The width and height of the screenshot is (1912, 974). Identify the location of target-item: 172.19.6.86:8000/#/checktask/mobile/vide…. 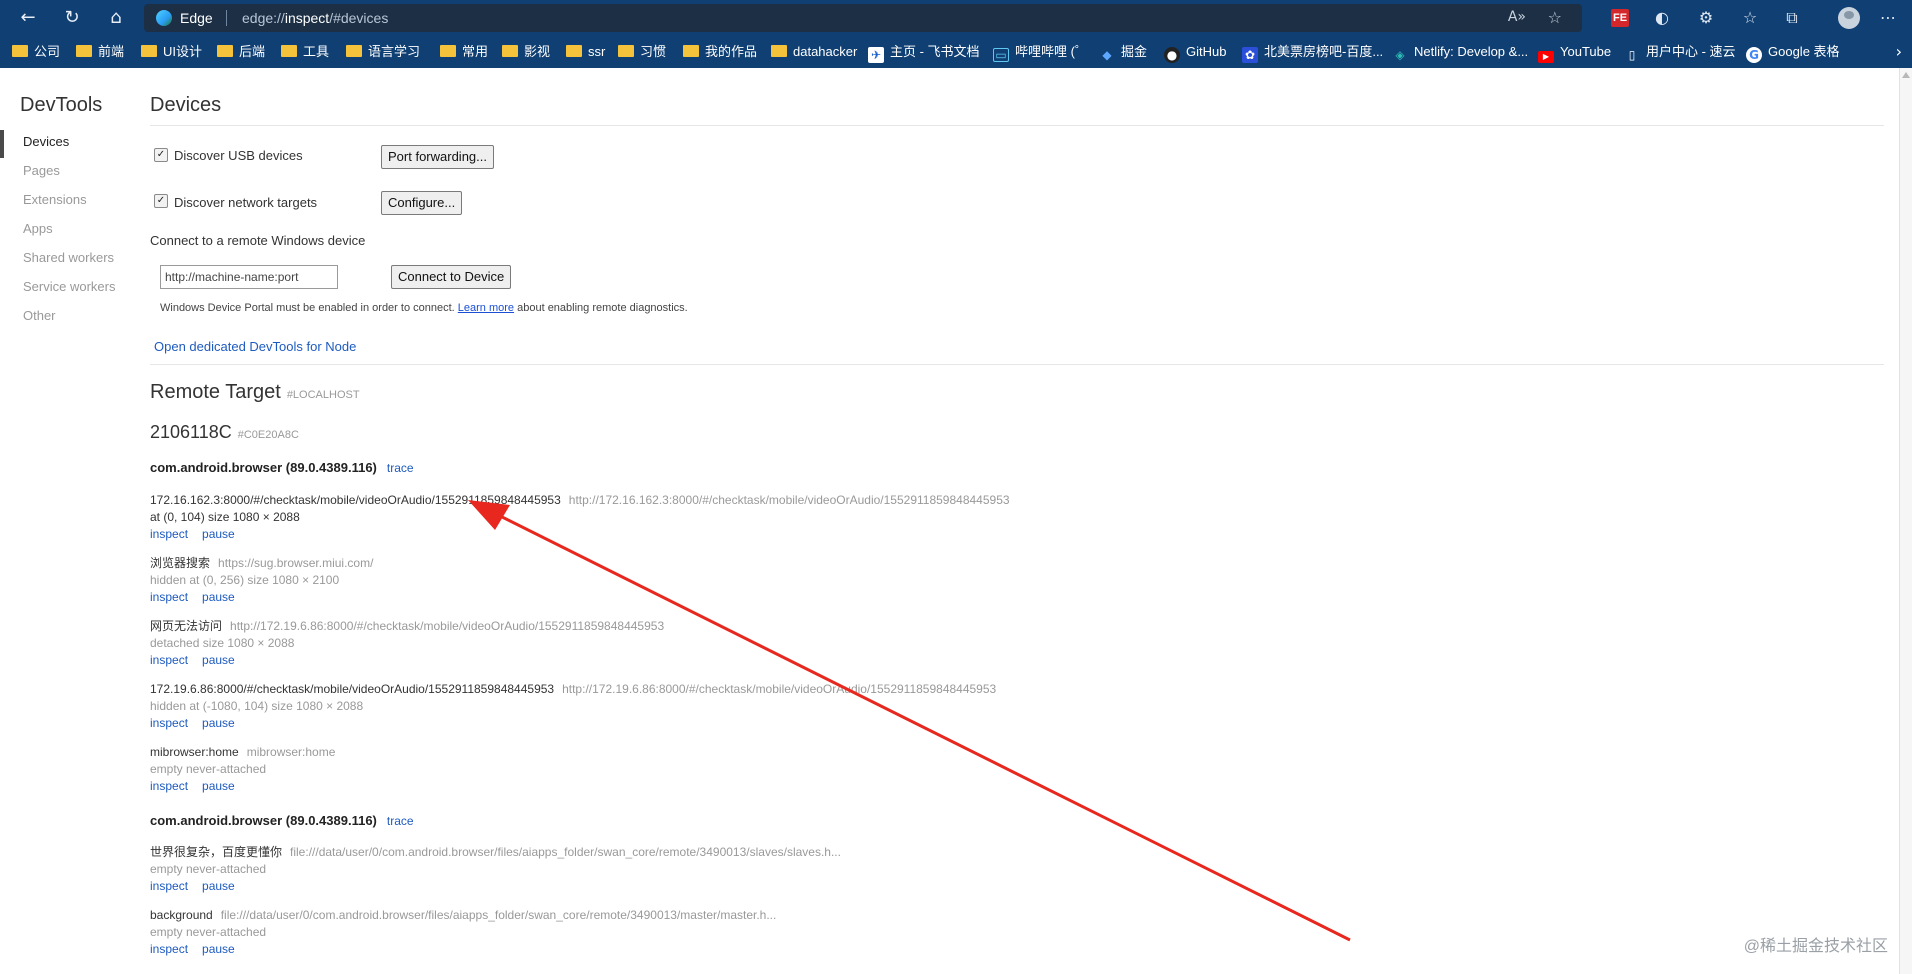
(1020, 706).